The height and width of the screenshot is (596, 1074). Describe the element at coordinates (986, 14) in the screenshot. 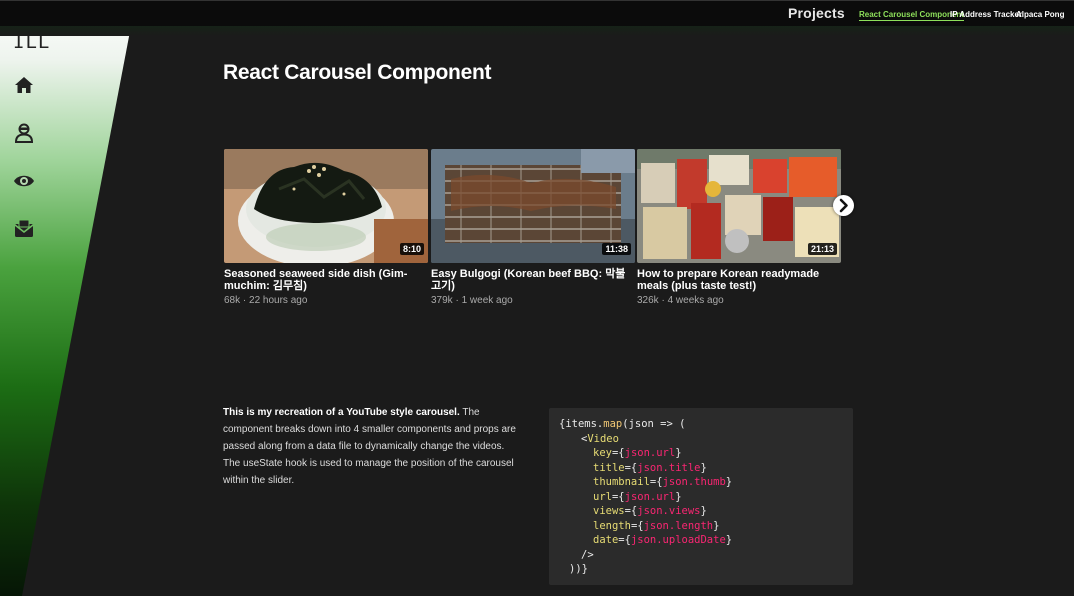

I see `nav-link-ip-address-tracker: IP Address Tracker` at that location.